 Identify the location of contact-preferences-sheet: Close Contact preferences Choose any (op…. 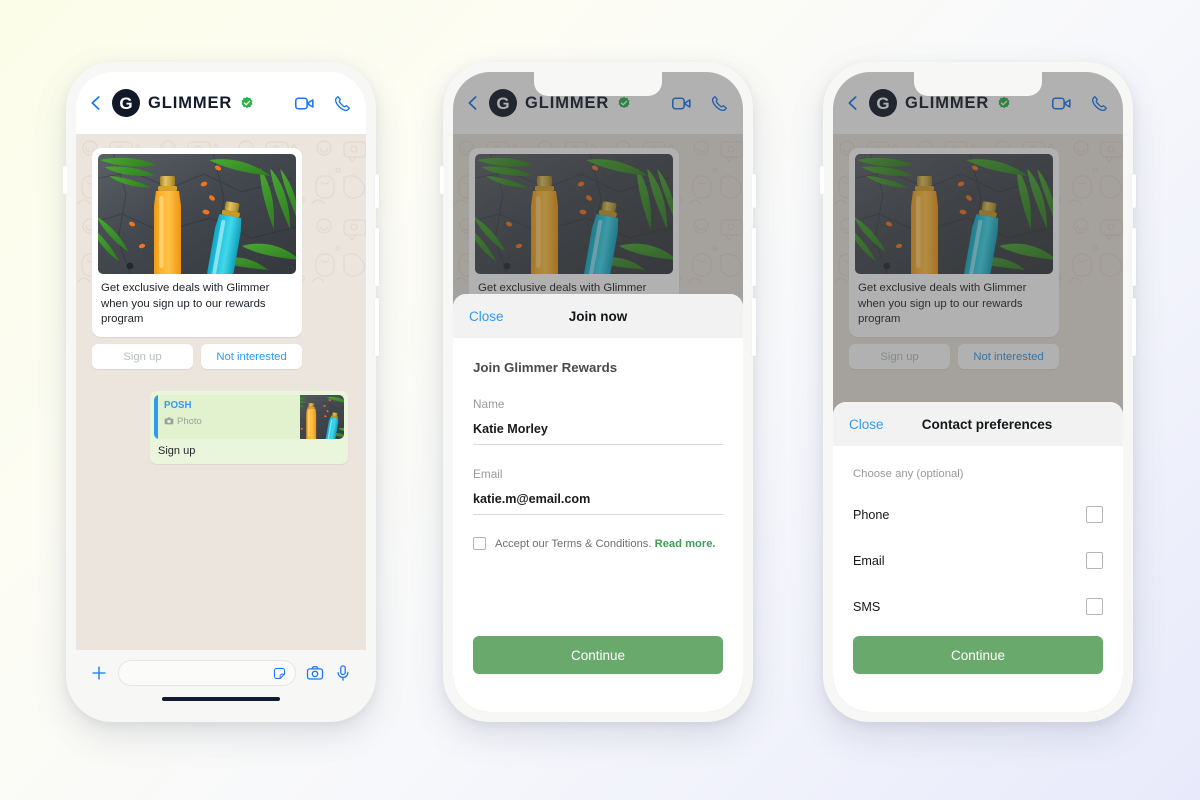
(978, 557).